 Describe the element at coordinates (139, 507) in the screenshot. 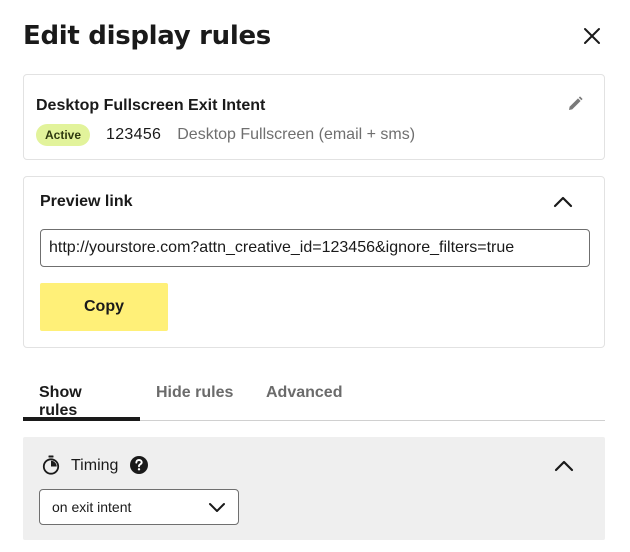

I see `timing-select: on exit intent` at that location.